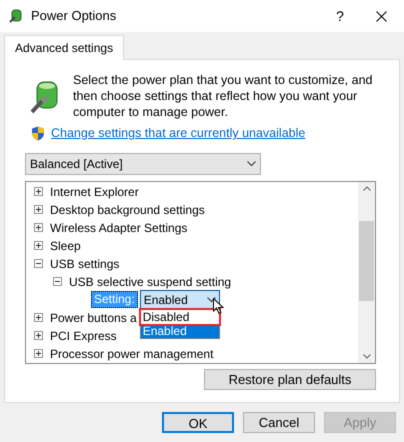  Describe the element at coordinates (64, 47) in the screenshot. I see `tab: Advanced settings` at that location.